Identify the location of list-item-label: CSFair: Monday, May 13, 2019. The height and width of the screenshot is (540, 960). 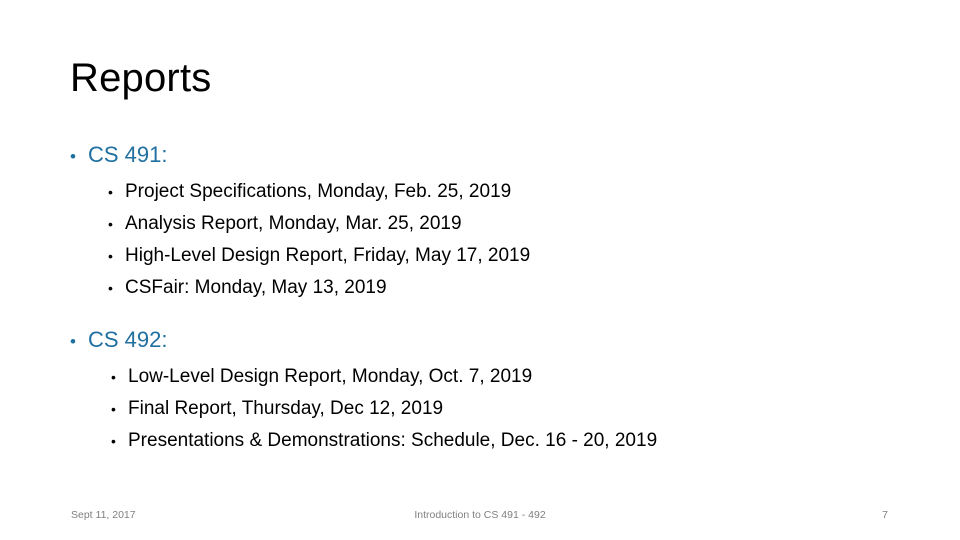
(256, 287).